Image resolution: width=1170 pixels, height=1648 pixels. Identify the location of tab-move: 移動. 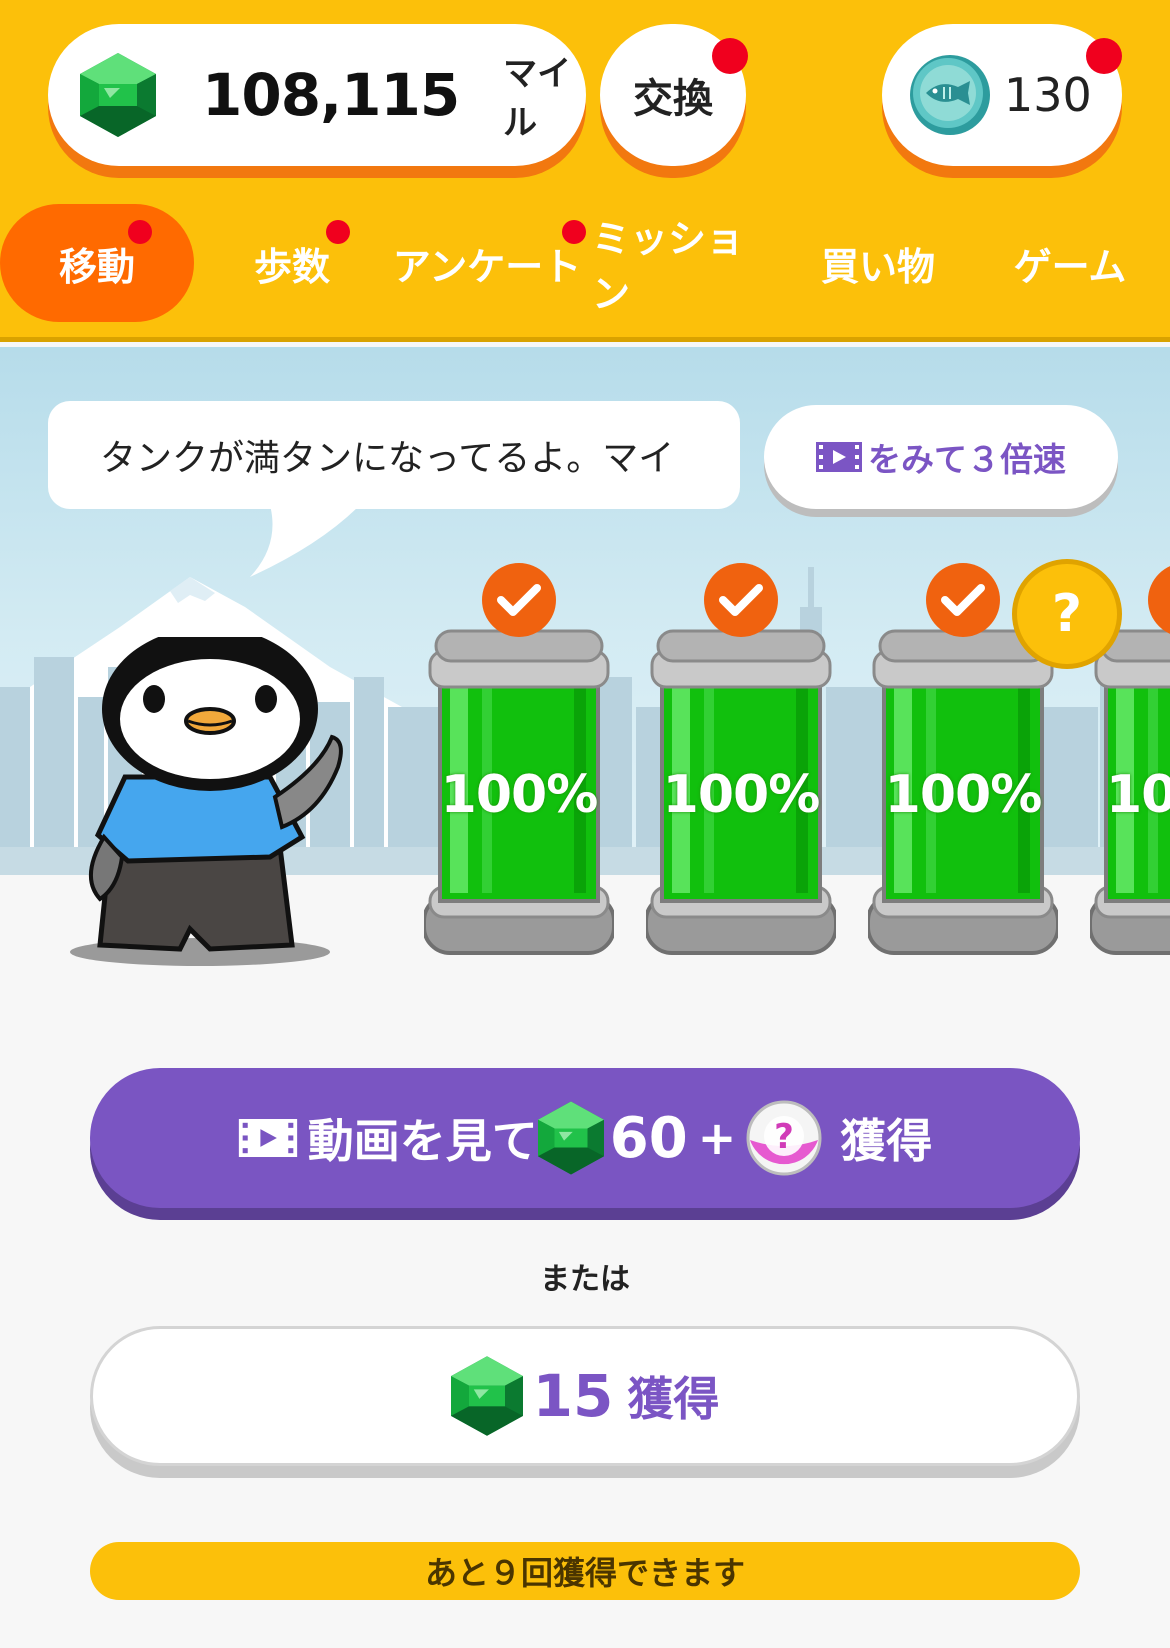
(97, 263).